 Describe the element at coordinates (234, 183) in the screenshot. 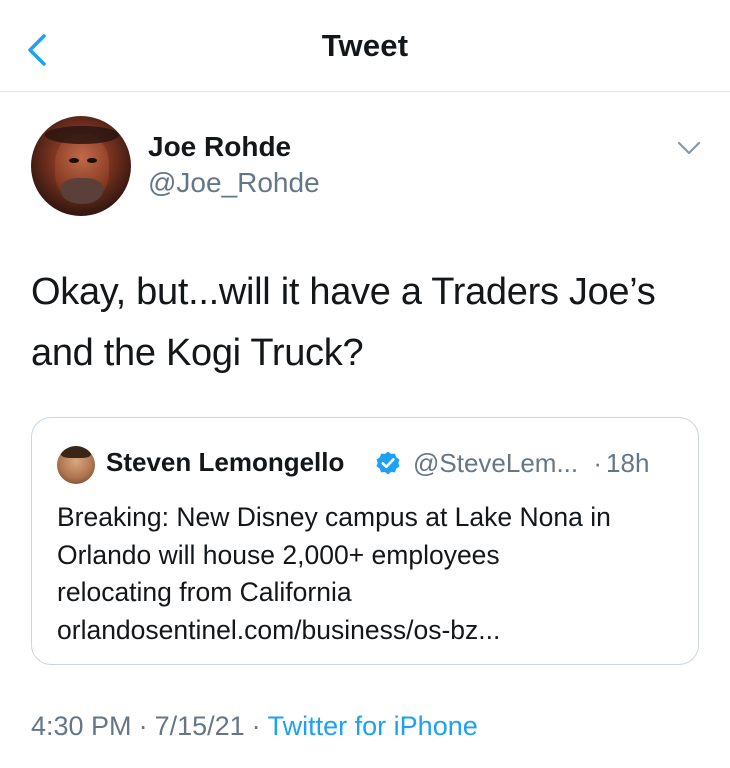

I see `author-handle: @Joe_Rohde` at that location.